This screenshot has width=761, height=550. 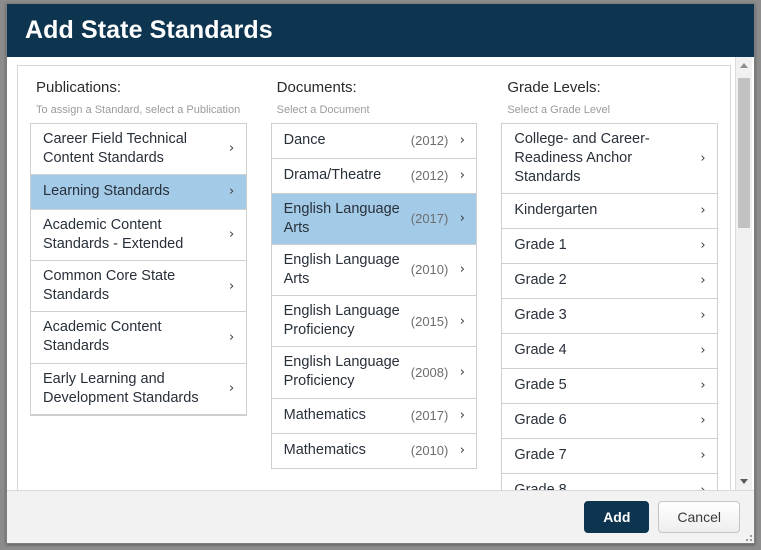 I want to click on publication-list-item-label: Academic Content Standards - Extended, so click(x=113, y=234).